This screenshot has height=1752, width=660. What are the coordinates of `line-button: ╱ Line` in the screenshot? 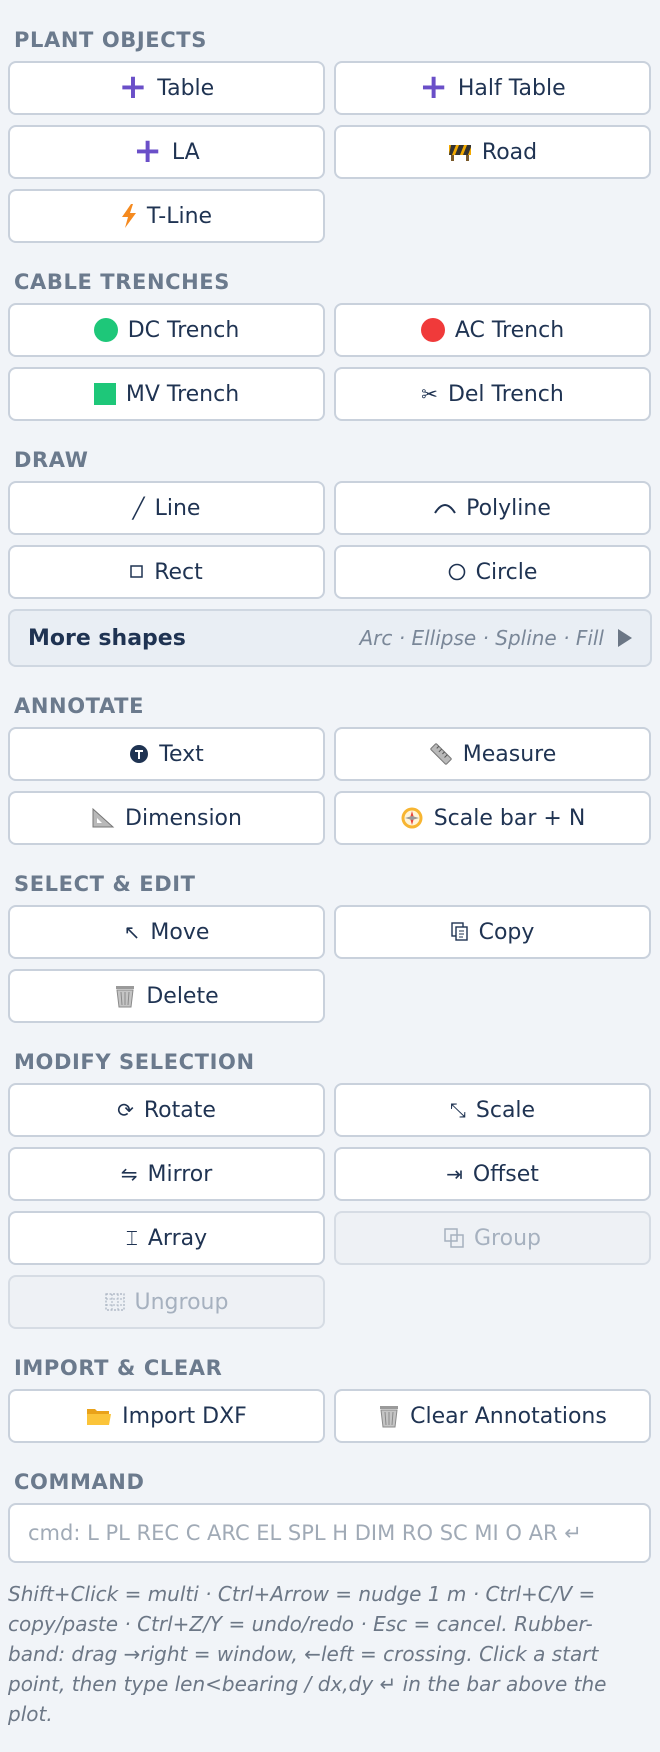 It's located at (166, 508).